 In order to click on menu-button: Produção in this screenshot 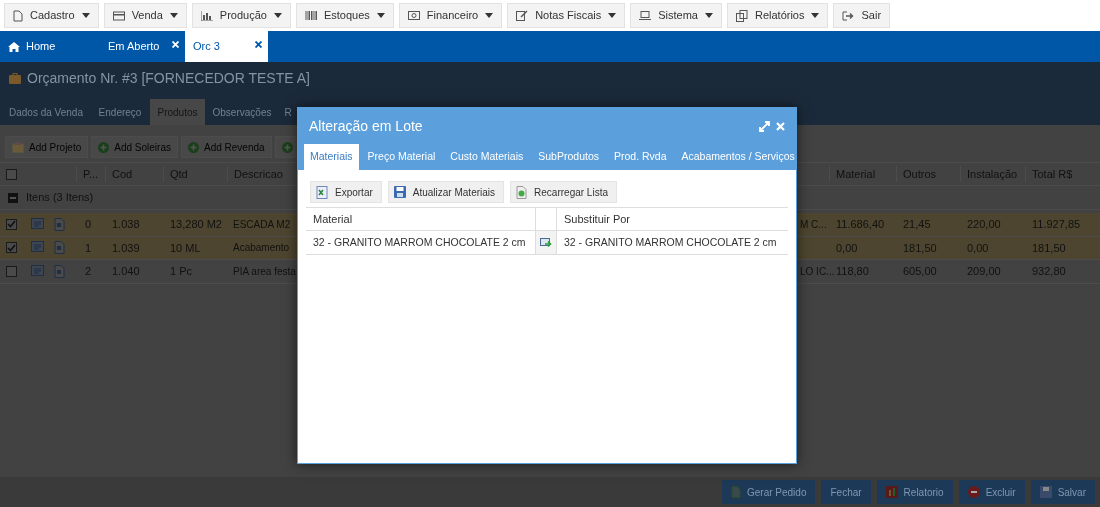, I will do `click(241, 15)`.